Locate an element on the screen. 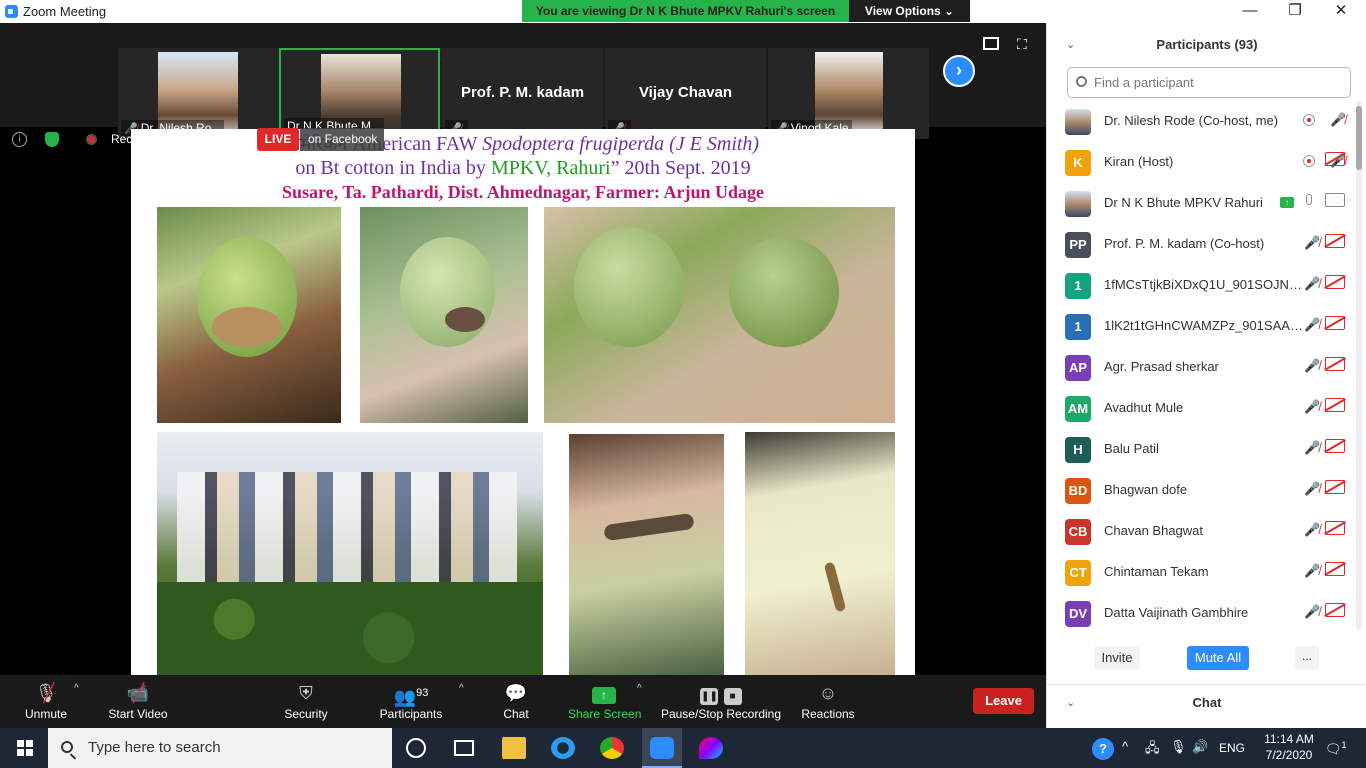 Image resolution: width=1366 pixels, height=768 pixels. next-page-arrow-icon: › is located at coordinates (959, 71).